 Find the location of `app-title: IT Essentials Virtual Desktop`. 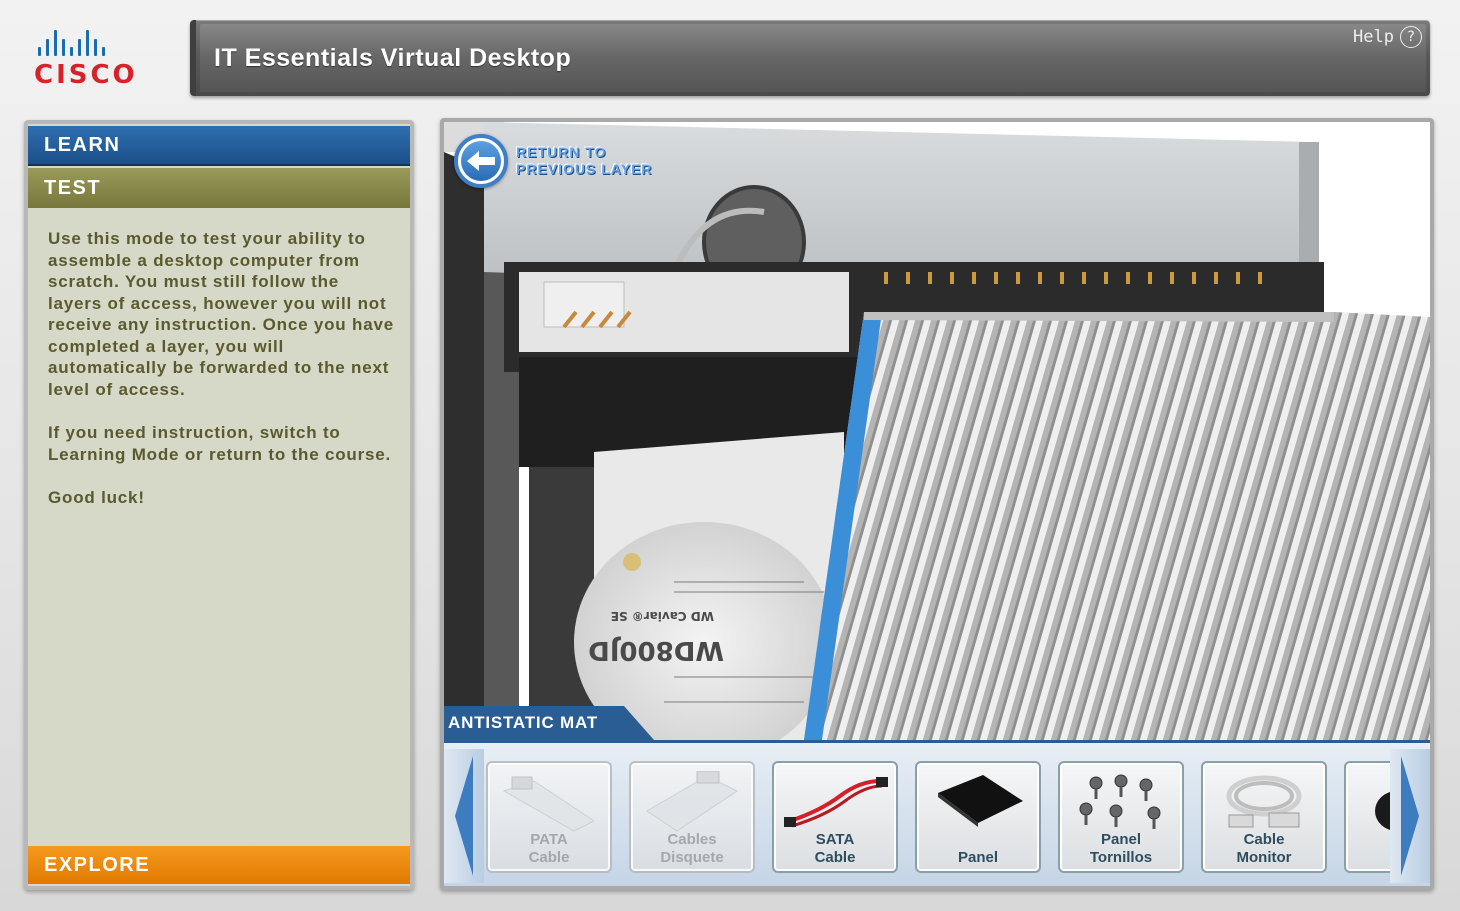

app-title: IT Essentials Virtual Desktop is located at coordinates (393, 58).